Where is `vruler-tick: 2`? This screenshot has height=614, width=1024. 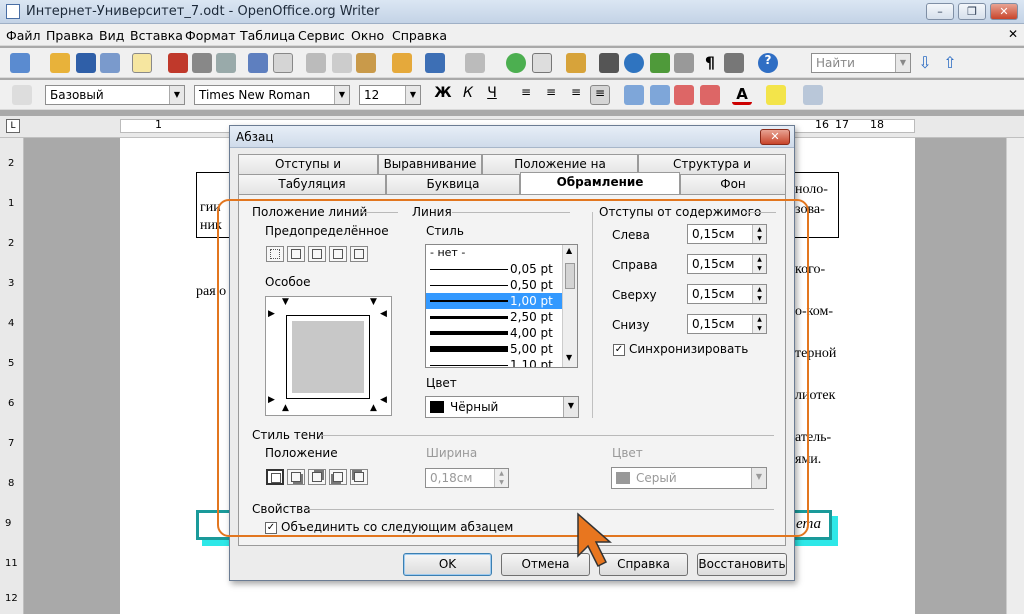
vruler-tick: 2 is located at coordinates (11, 243).